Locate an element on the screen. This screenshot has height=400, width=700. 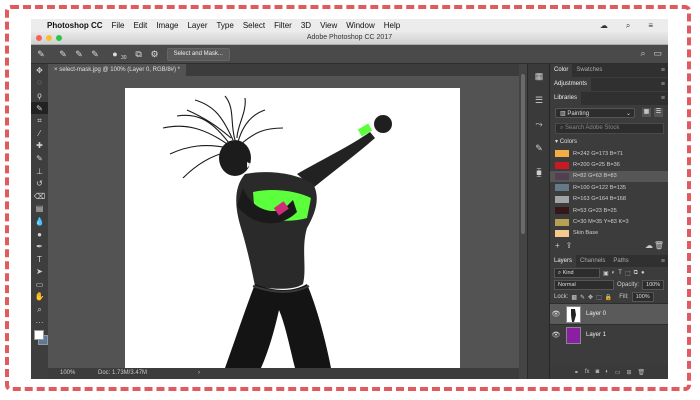
trash-icon: 🗑 is located at coordinates (659, 245).